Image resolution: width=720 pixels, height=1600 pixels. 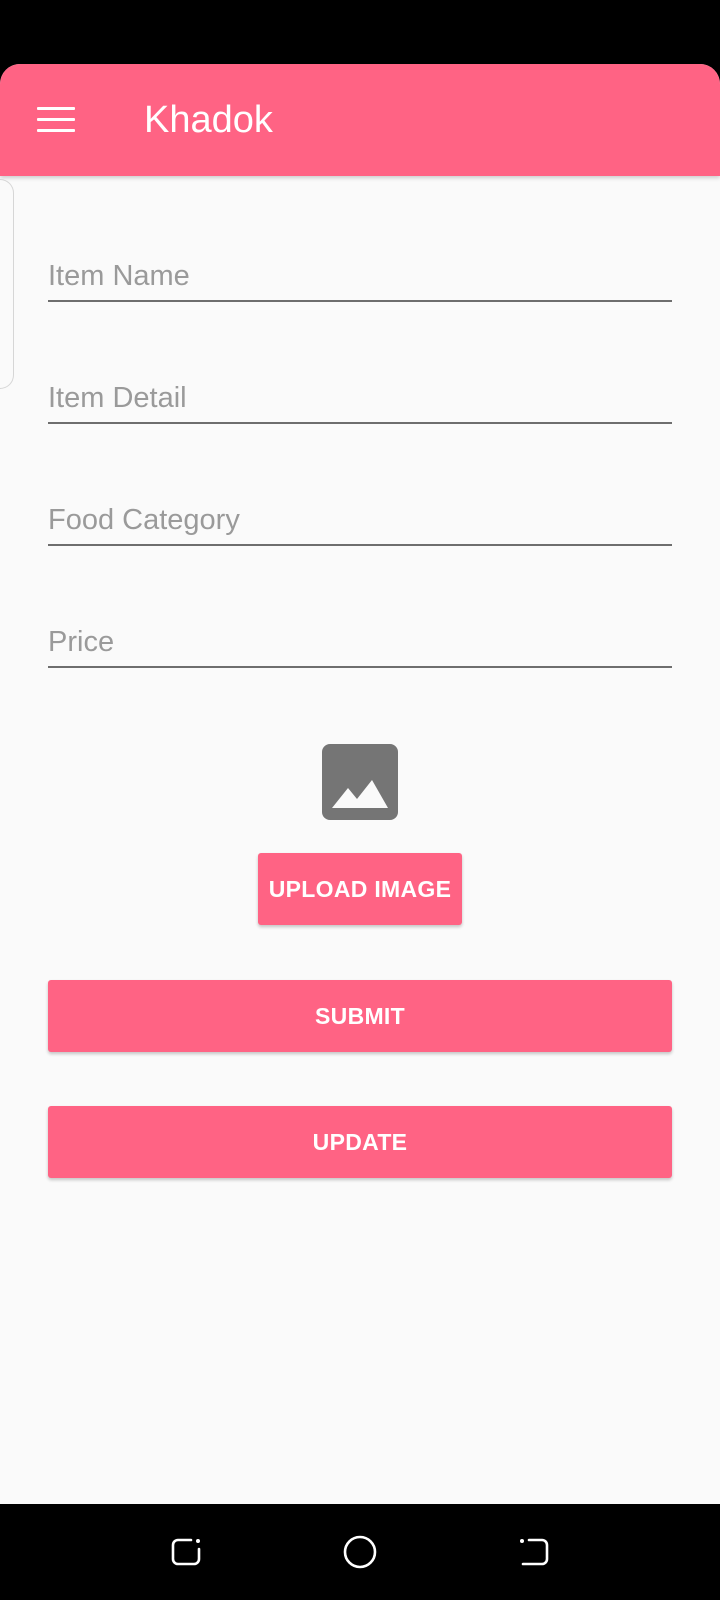 I want to click on app-title: Khadok, so click(x=208, y=120).